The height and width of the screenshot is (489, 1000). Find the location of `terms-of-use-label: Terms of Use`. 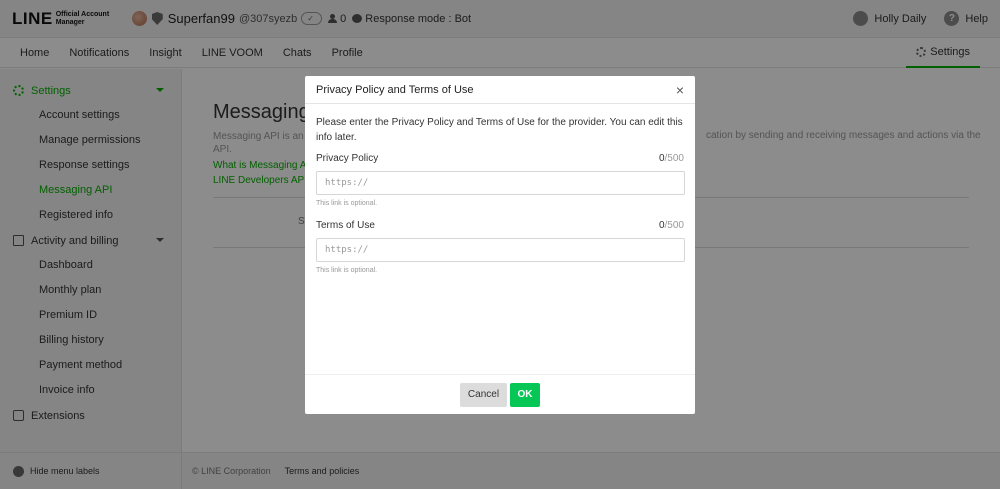

terms-of-use-label: Terms of Use is located at coordinates (345, 225).